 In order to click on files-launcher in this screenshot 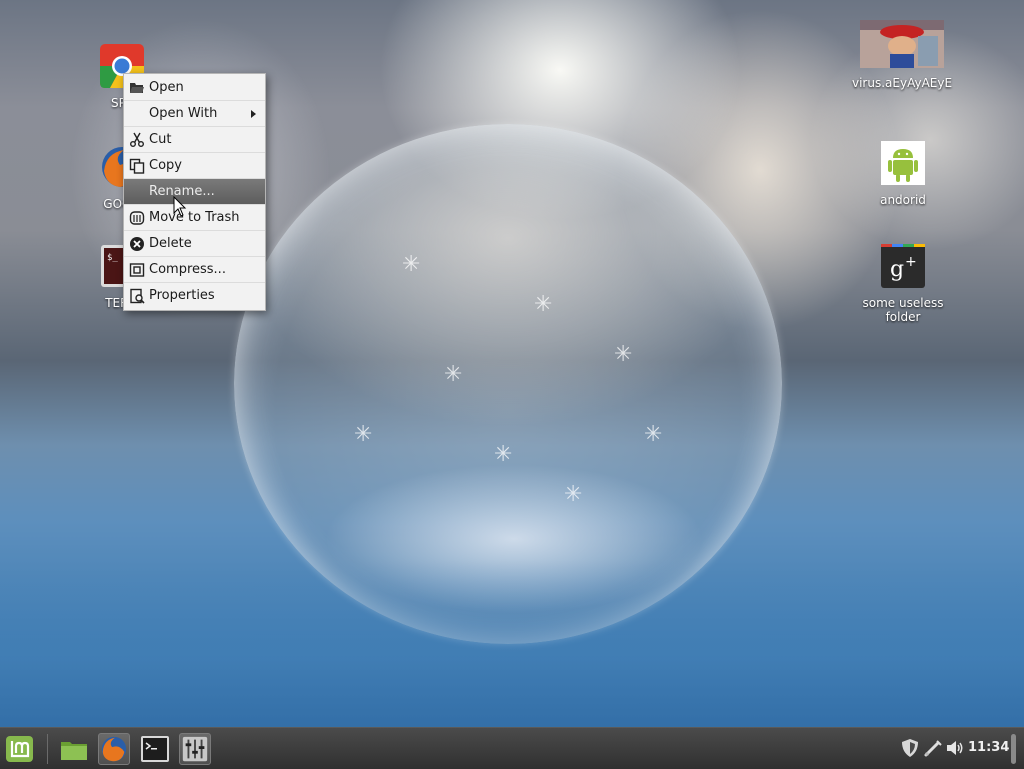, I will do `click(74, 749)`.